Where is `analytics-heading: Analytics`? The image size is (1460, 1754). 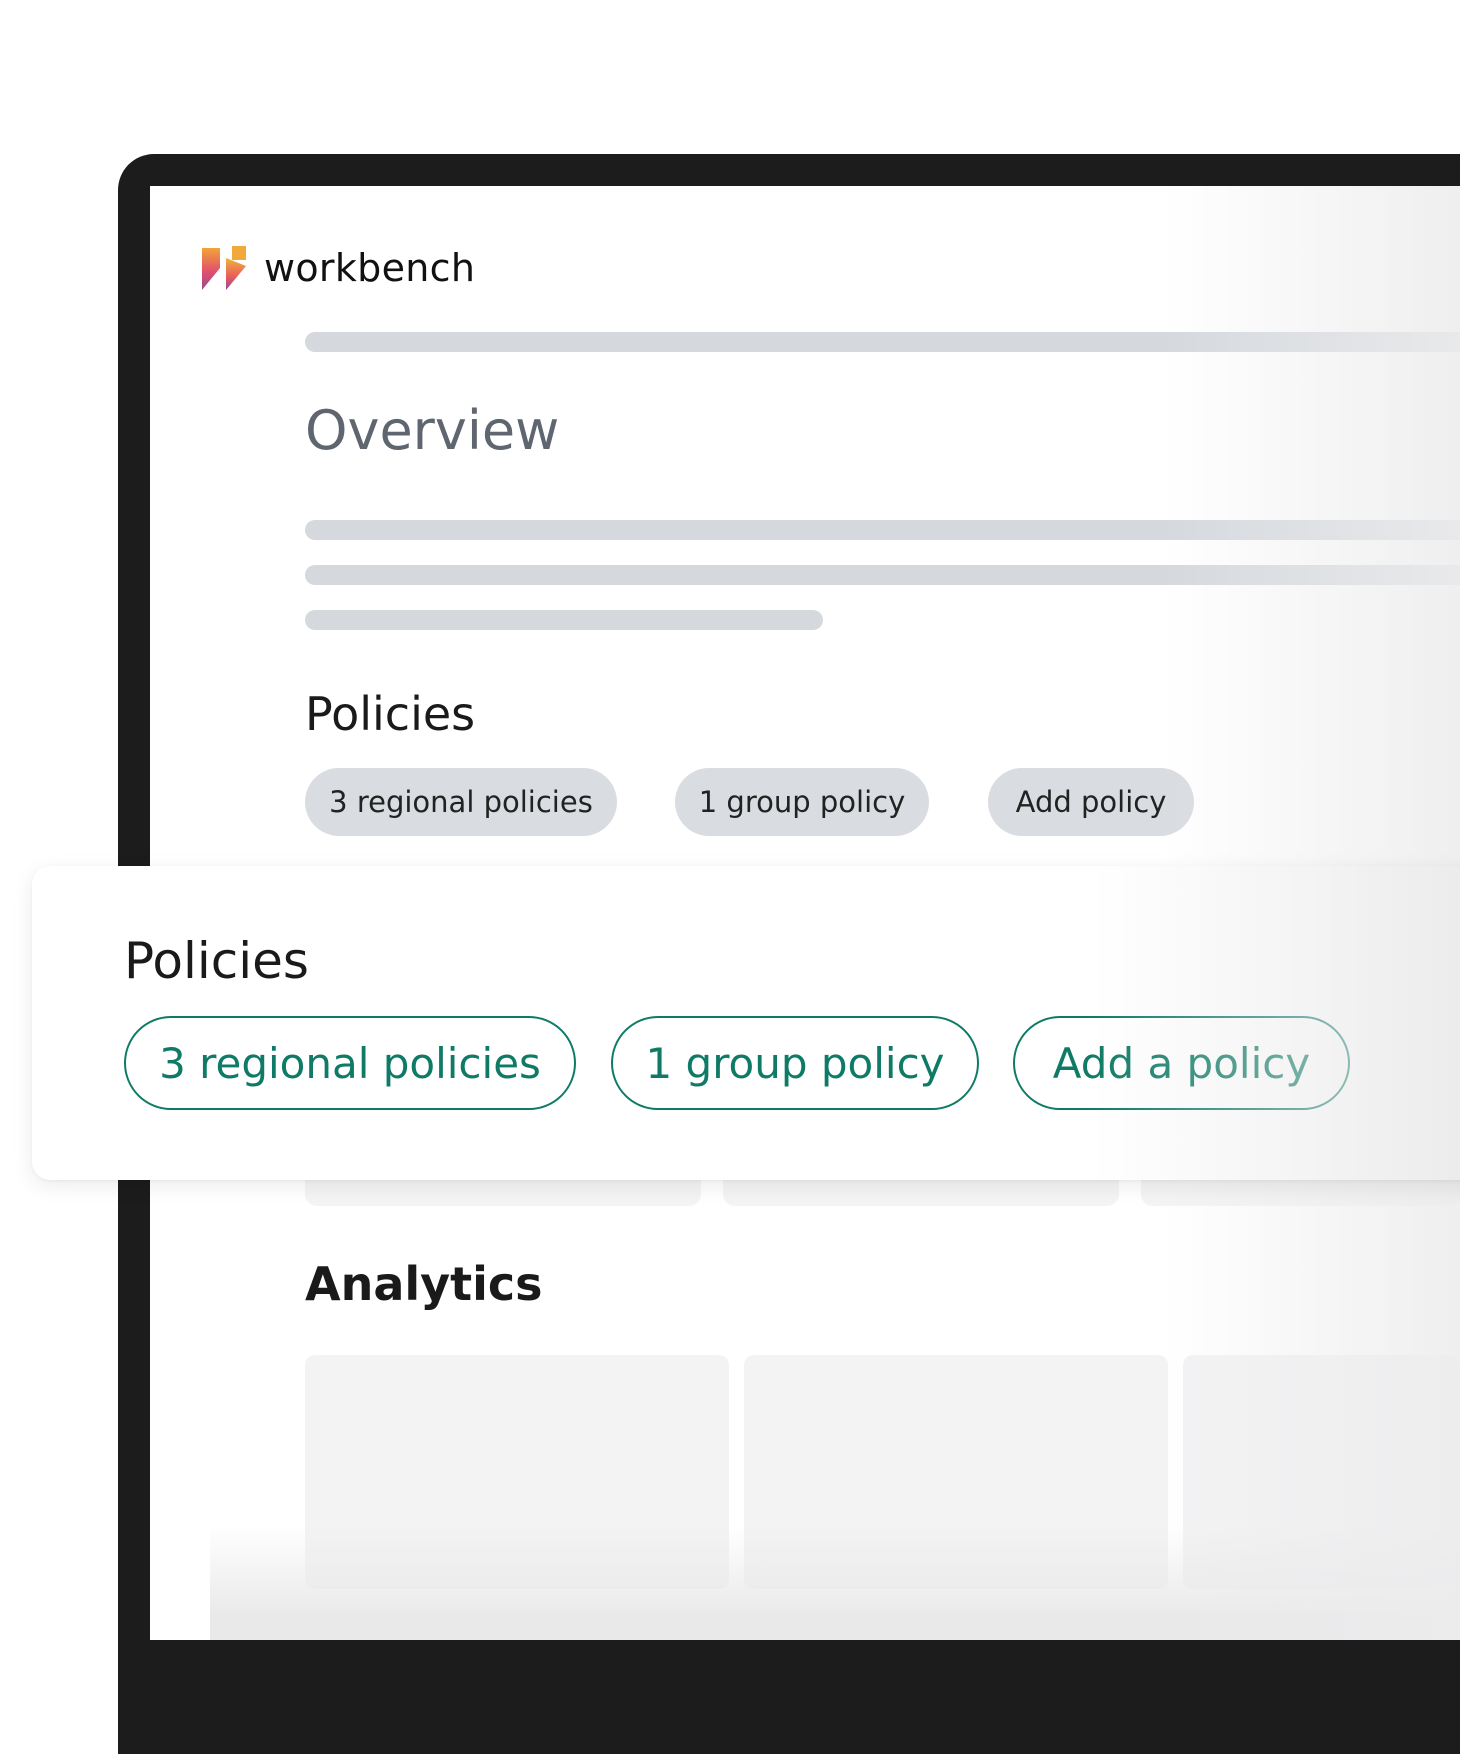
analytics-heading: Analytics is located at coordinates (424, 1284).